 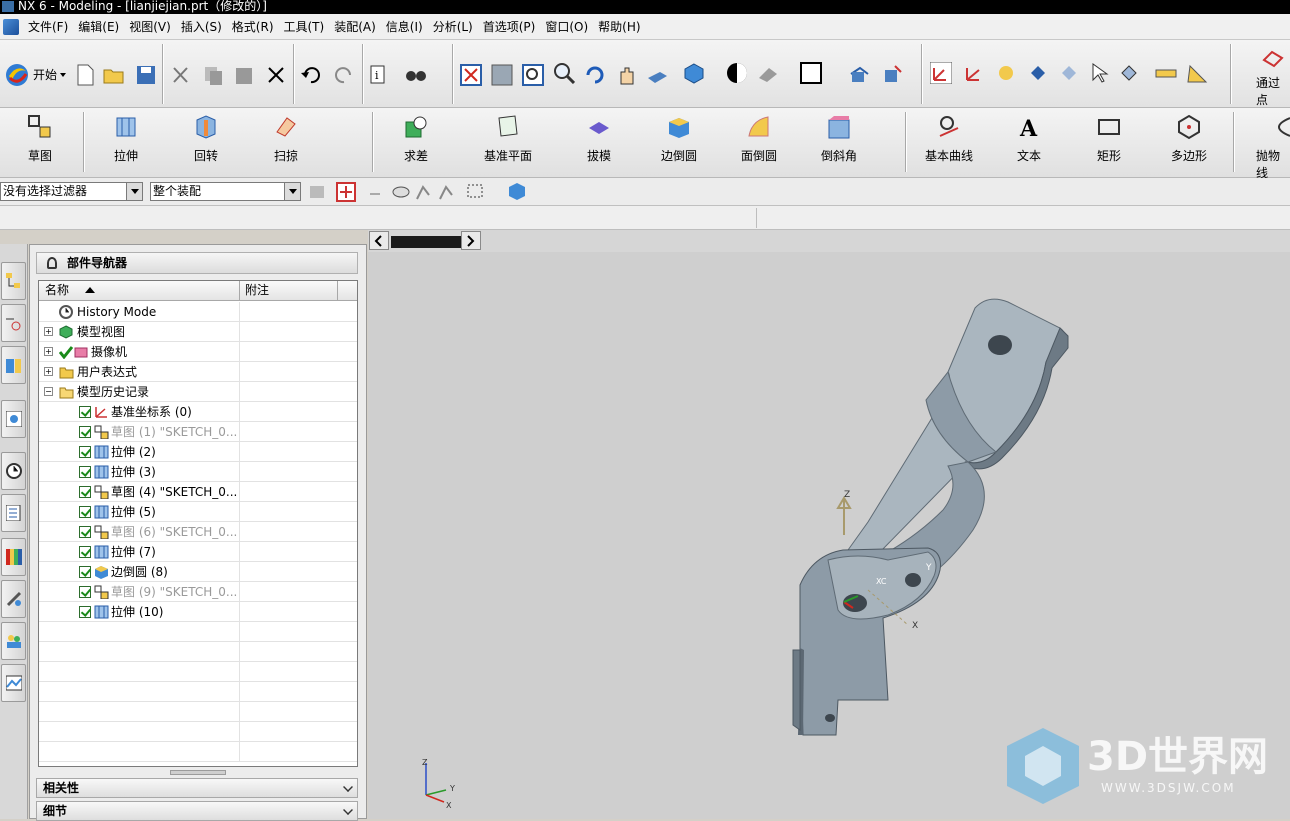 What do you see at coordinates (198, 452) in the screenshot?
I see `tree-row-extrude-2: 拉伸 (2)` at bounding box center [198, 452].